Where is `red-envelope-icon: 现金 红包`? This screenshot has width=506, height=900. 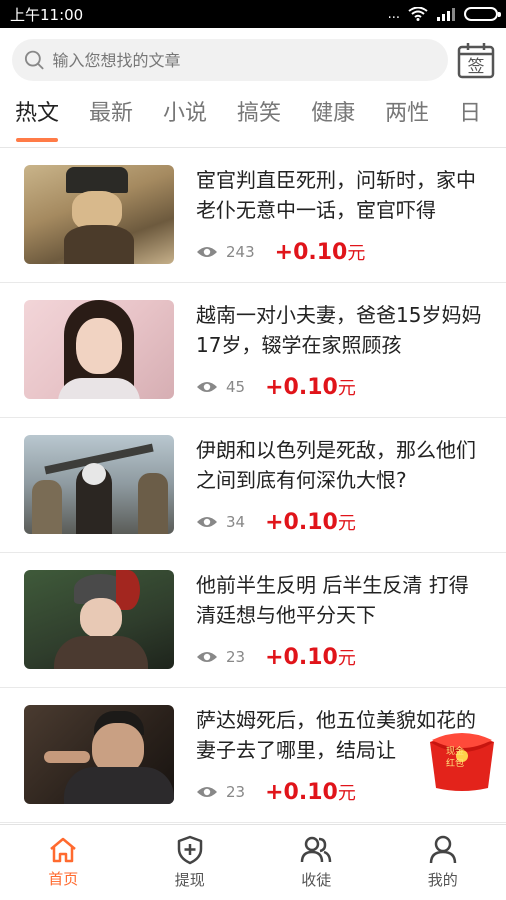
red-envelope-icon: 现金 红包 is located at coordinates (462, 762).